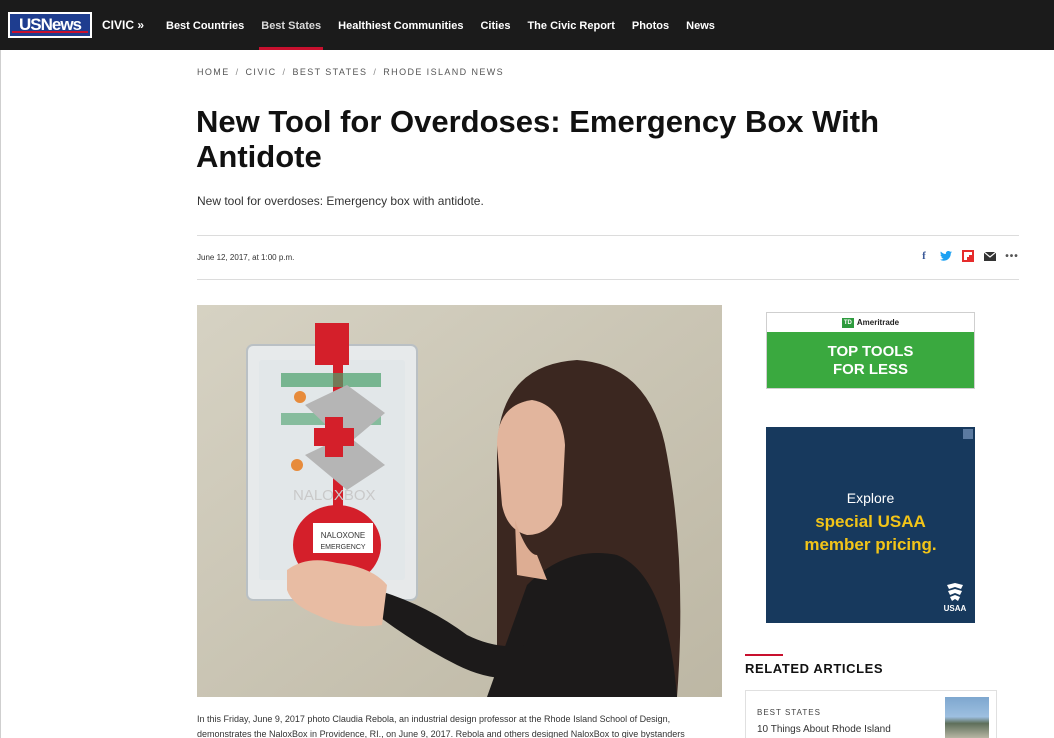 Image resolution: width=1054 pixels, height=738 pixels. What do you see at coordinates (870, 521) in the screenshot?
I see `ad2-line2: special USAA` at bounding box center [870, 521].